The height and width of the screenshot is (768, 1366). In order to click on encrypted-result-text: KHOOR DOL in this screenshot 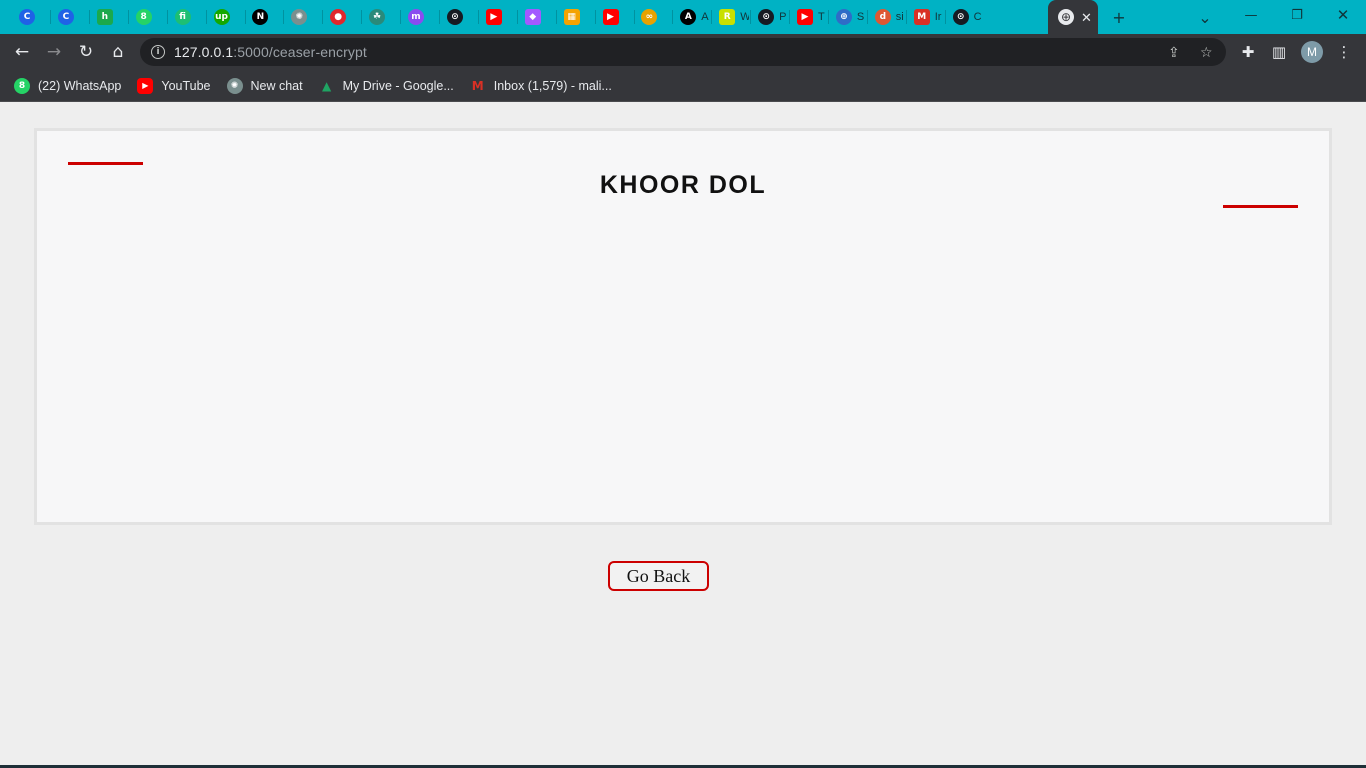, I will do `click(683, 185)`.